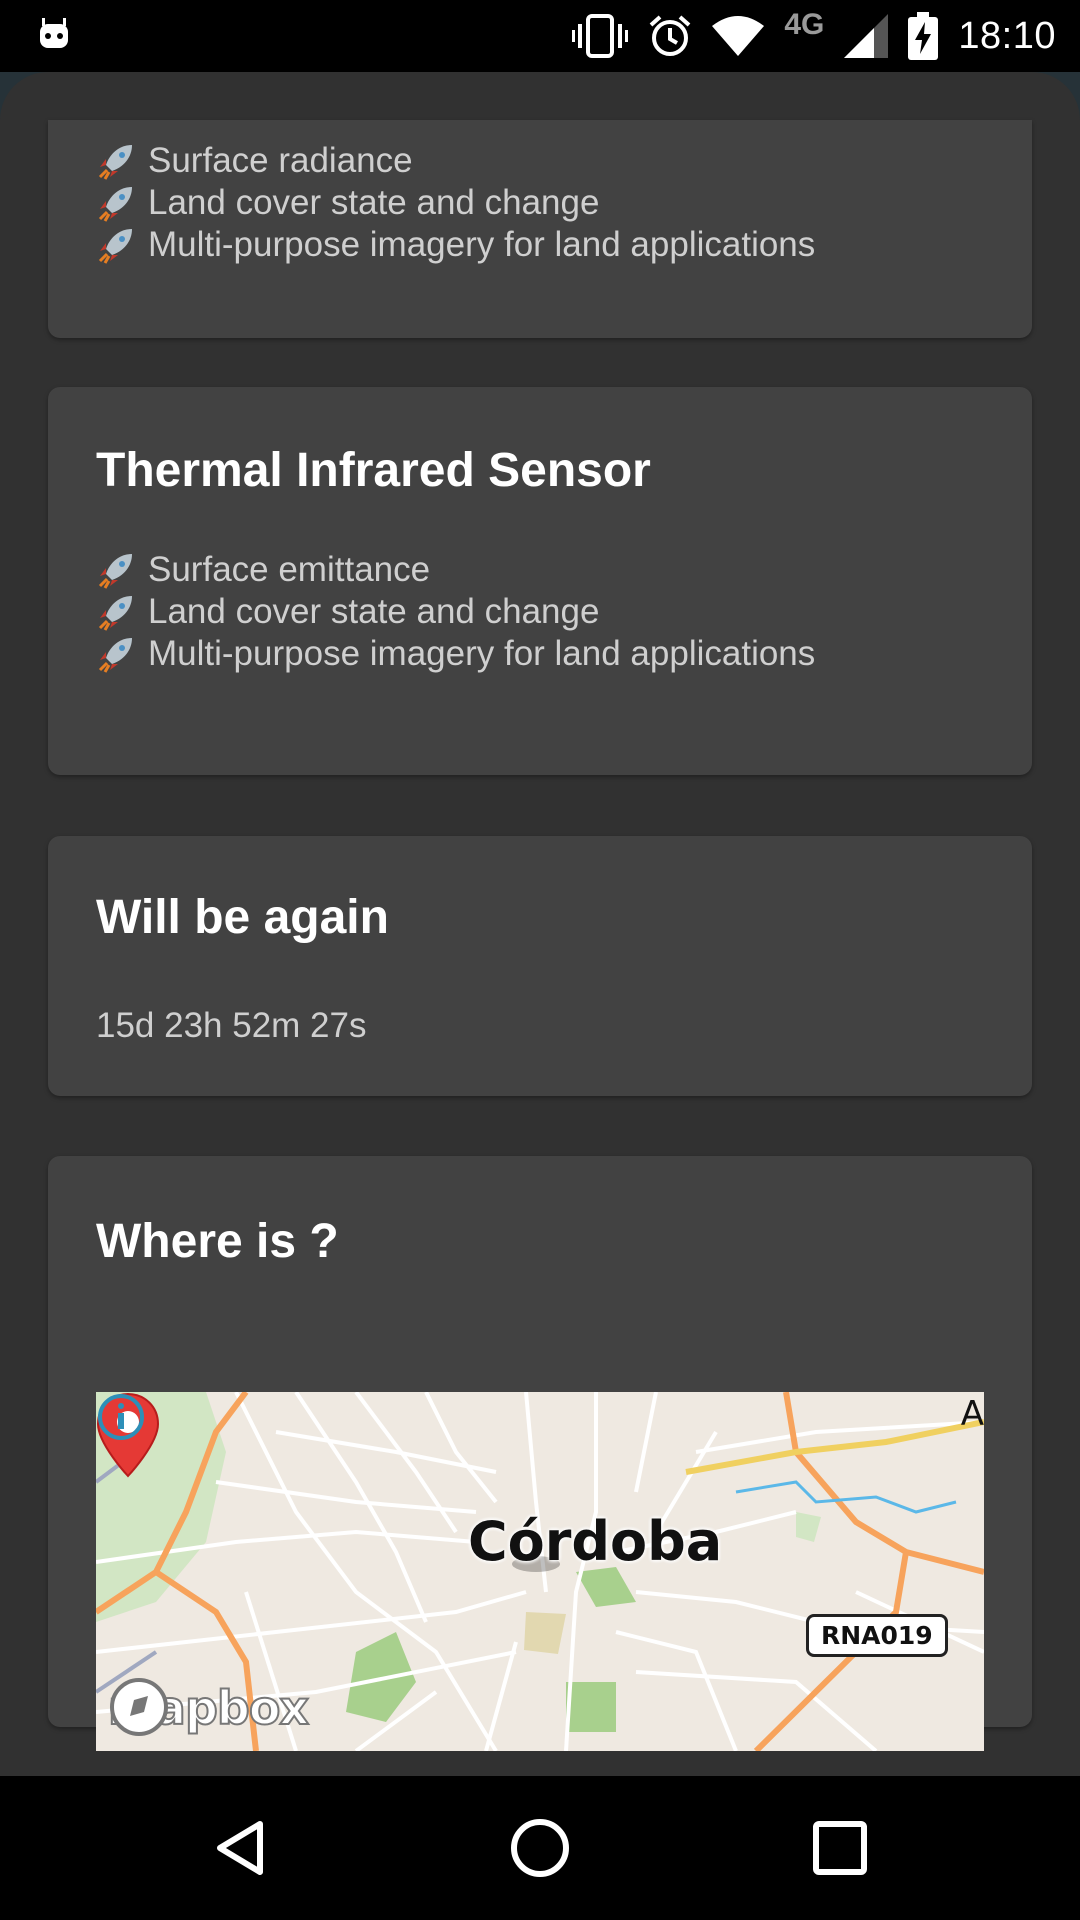 The image size is (1080, 1920). What do you see at coordinates (804, 24) in the screenshot?
I see `network-type: 4G` at bounding box center [804, 24].